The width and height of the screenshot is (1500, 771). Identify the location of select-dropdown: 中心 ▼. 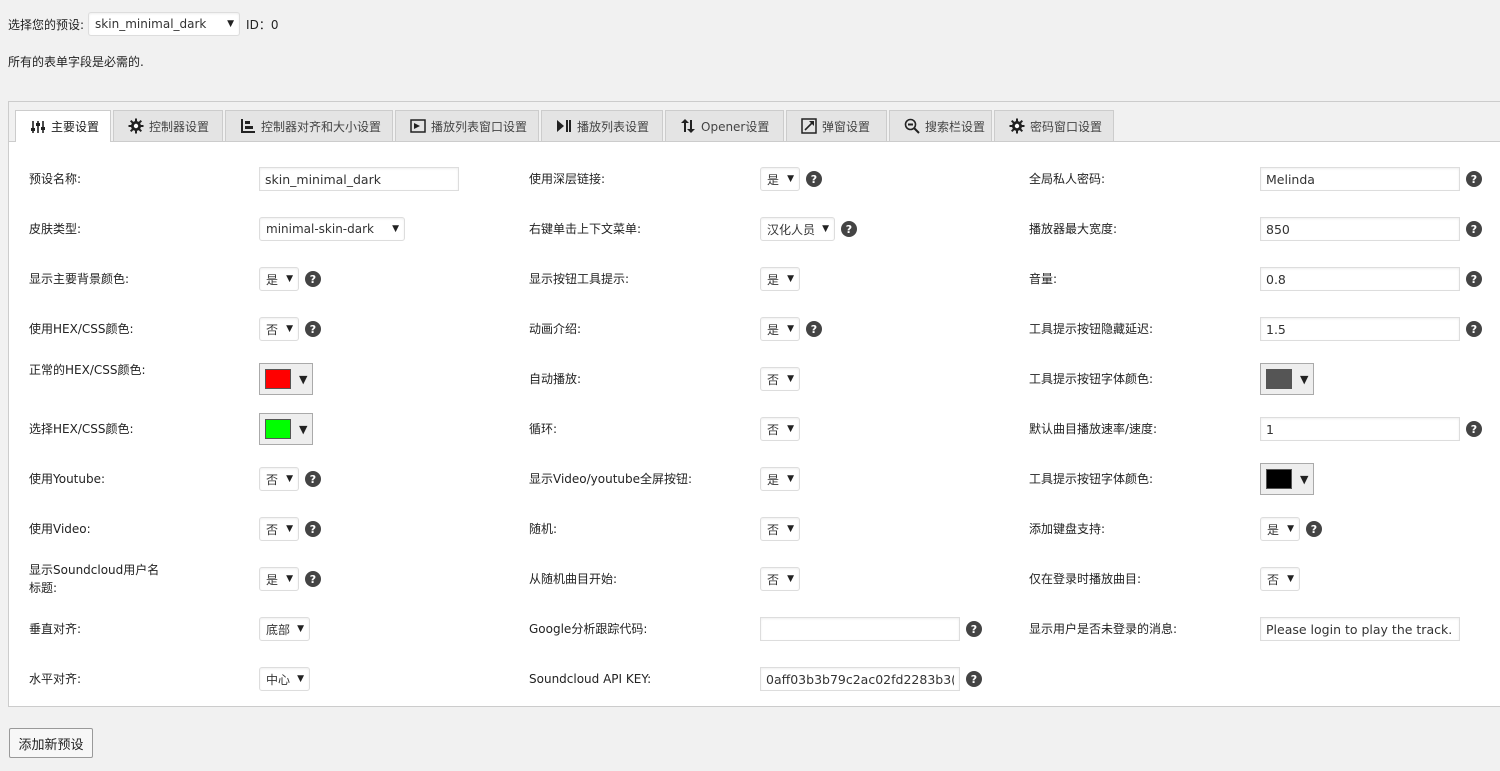
(284, 679).